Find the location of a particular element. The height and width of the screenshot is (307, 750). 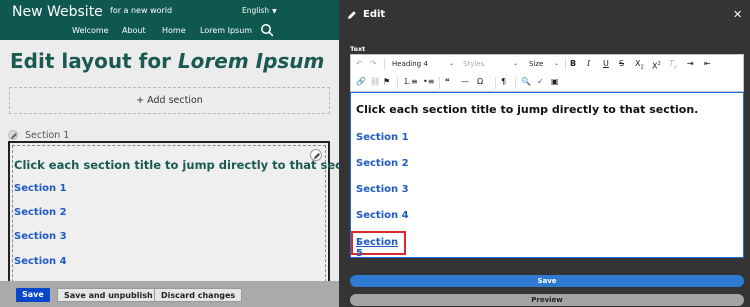

search-icon is located at coordinates (267, 30).